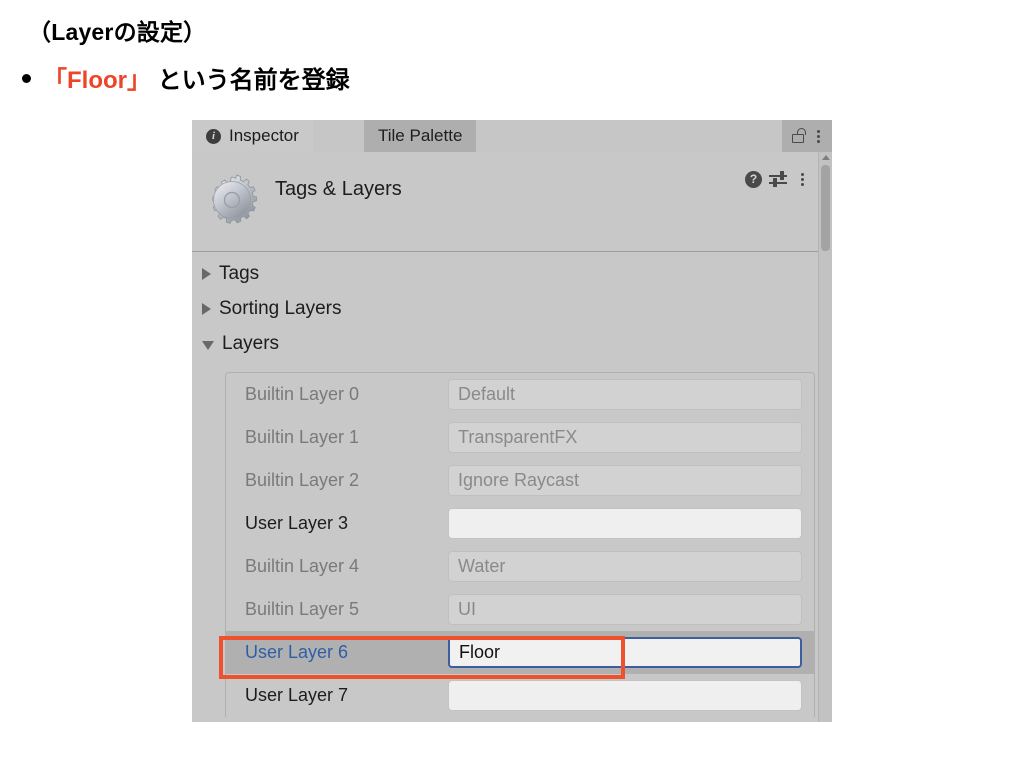  Describe the element at coordinates (297, 695) in the screenshot. I see `layer-label: User Layer 7` at that location.